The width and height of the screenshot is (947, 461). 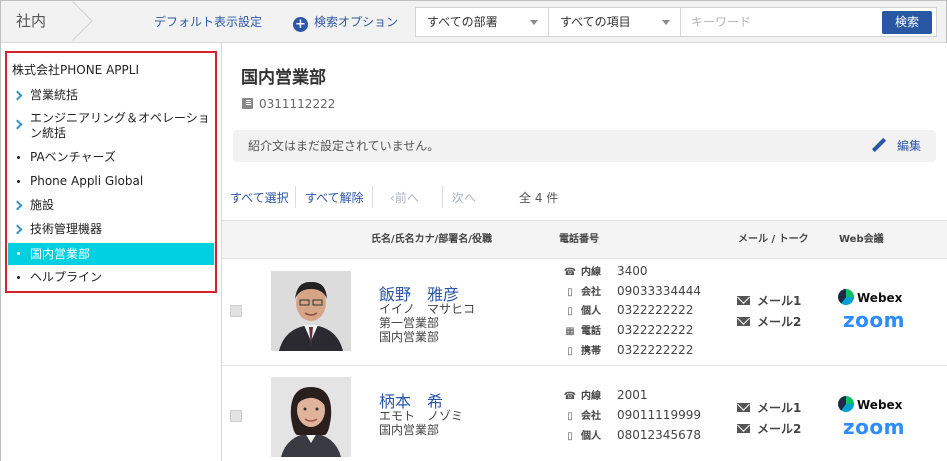 I want to click on table-header: 氏名/氏名カナ/部署名/役職 電話番号 メール / トーク Web会議, so click(x=584, y=239).